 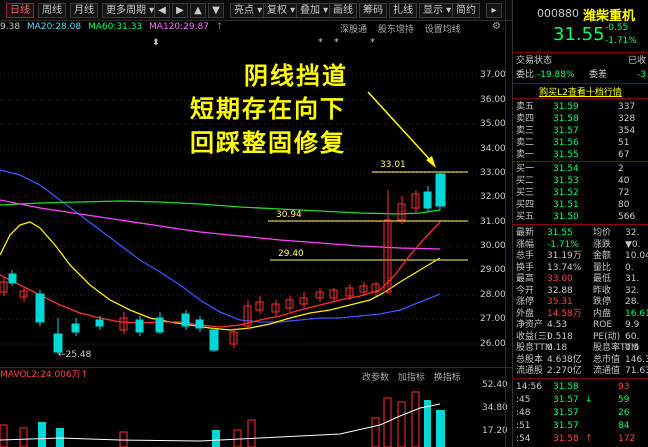 I want to click on bid-label: 买五, so click(x=525, y=217).